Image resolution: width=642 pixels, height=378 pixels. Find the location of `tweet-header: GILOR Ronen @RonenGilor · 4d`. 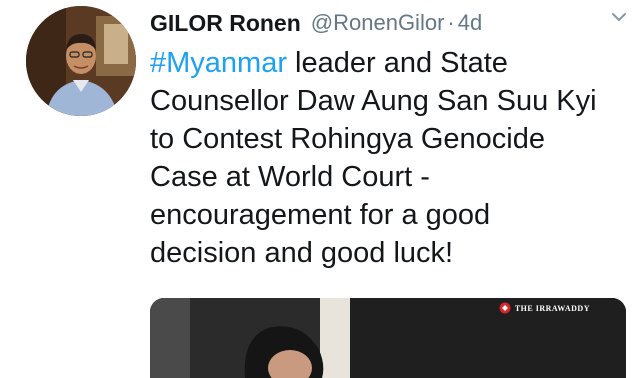

tweet-header: GILOR Ronen @RonenGilor · 4d is located at coordinates (391, 23).